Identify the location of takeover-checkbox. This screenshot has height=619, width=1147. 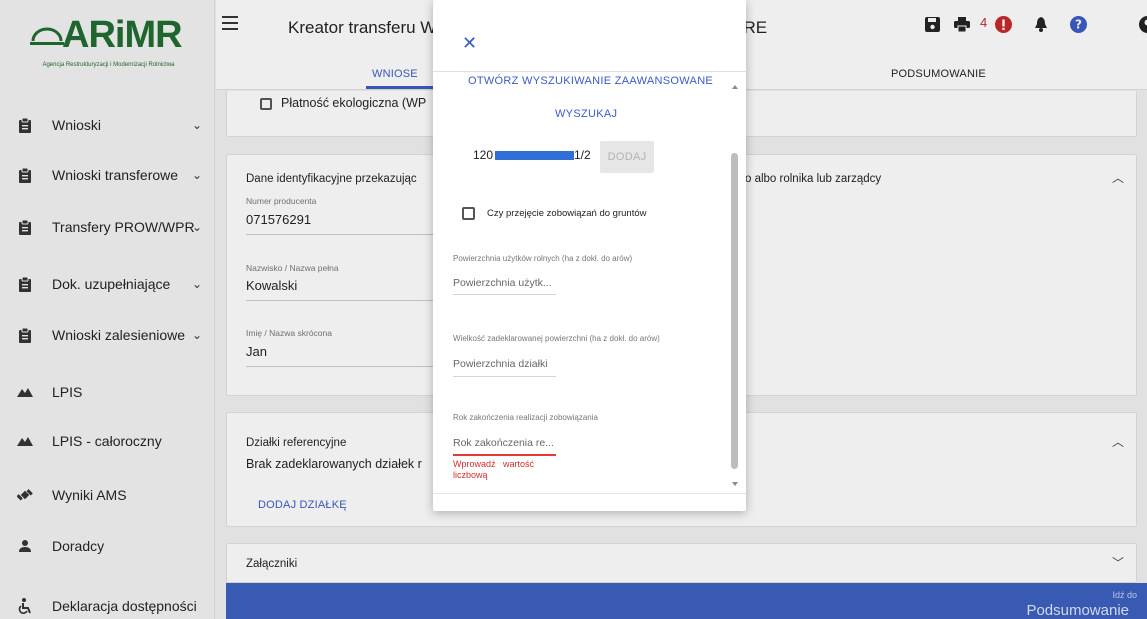
(468, 213).